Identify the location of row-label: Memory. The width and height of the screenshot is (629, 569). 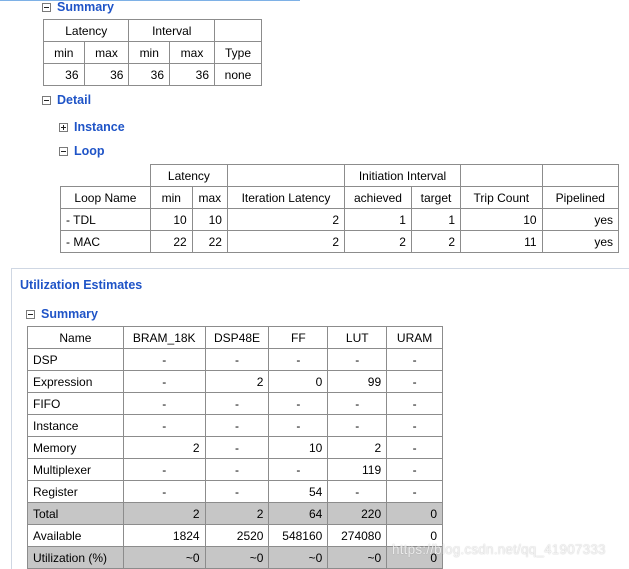
(75, 447).